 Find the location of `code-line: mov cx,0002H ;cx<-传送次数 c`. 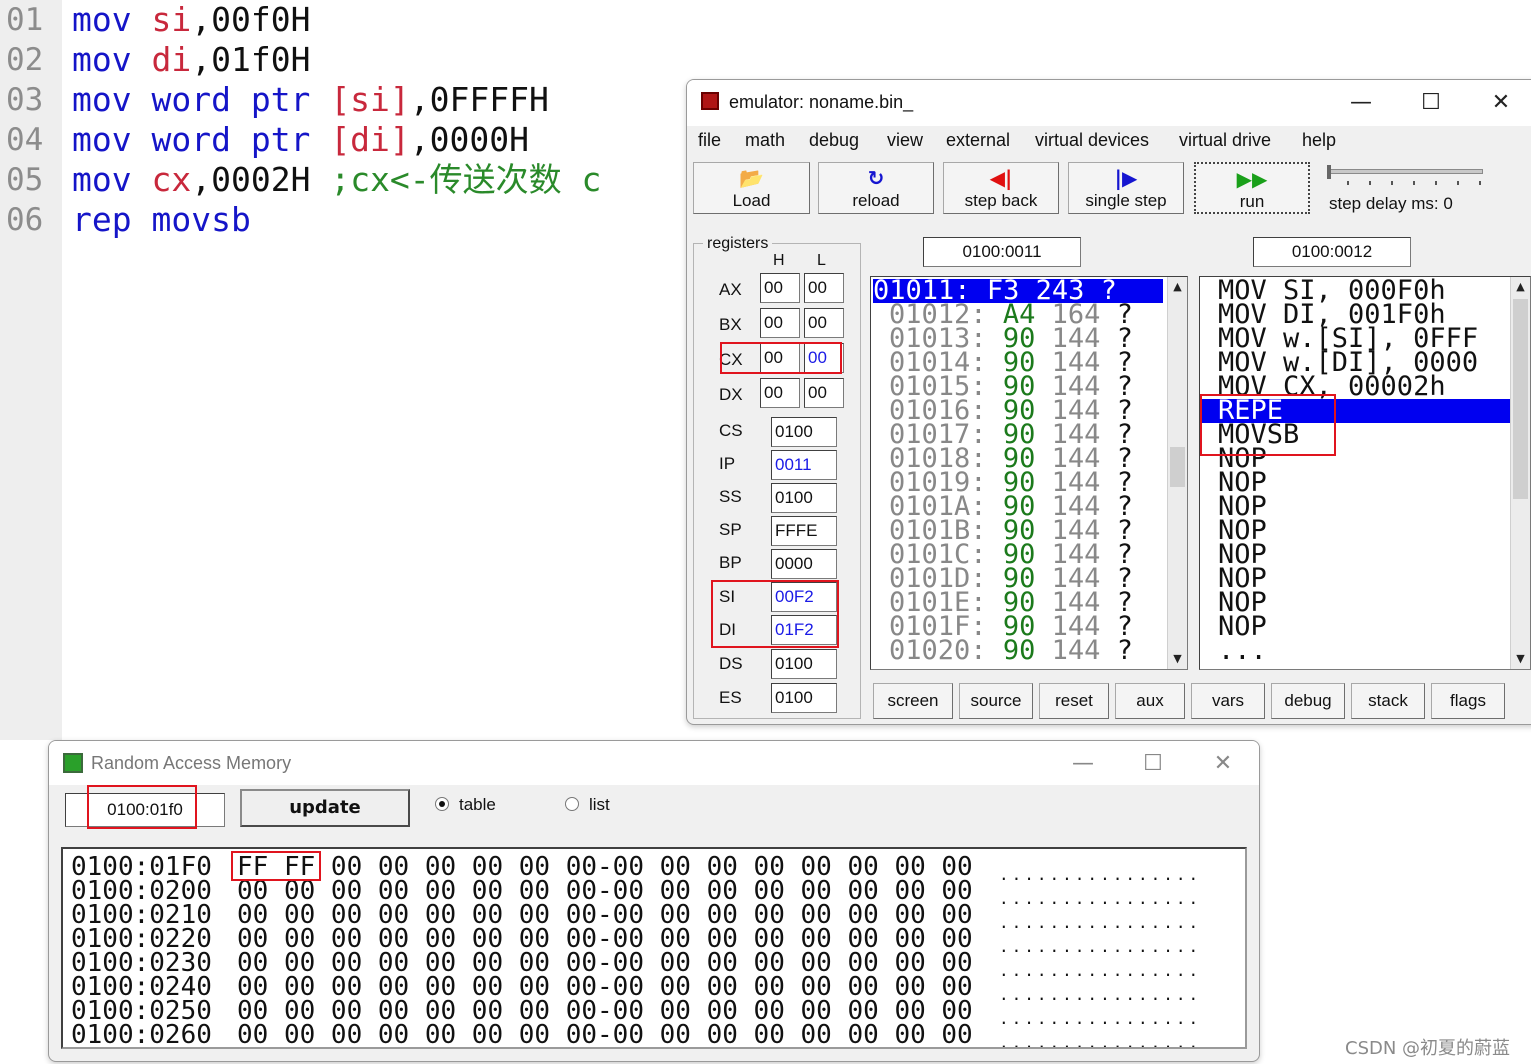

code-line: mov cx,0002H ;cx<-传送次数 c is located at coordinates (336, 180).